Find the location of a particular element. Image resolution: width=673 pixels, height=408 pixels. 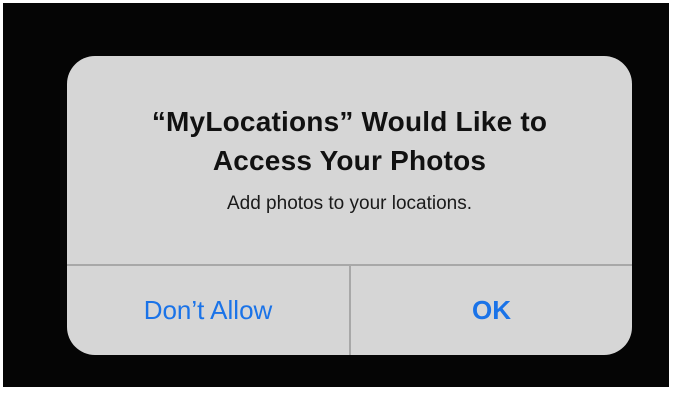

ok-button: OK is located at coordinates (491, 310).